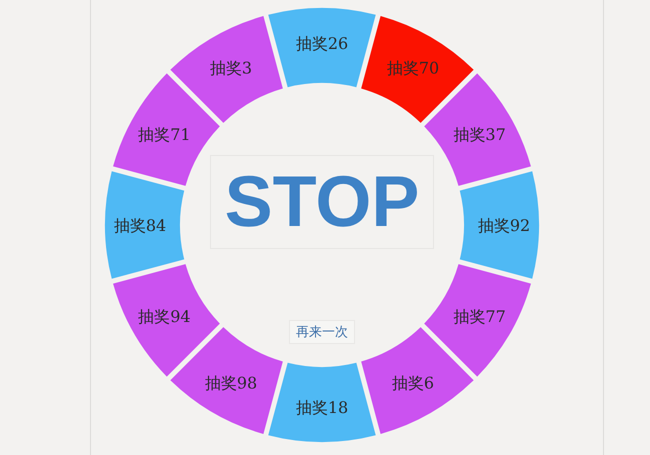 This screenshot has width=650, height=455. I want to click on segment-label: 抽奖71, so click(164, 134).